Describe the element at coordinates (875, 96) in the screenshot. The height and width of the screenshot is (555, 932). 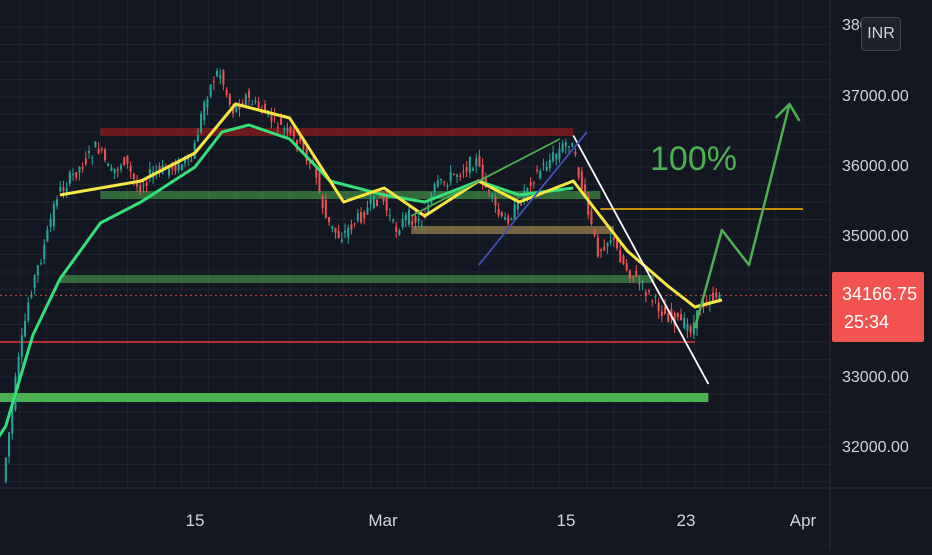
I see `y-tick-37000: 37000.00` at that location.